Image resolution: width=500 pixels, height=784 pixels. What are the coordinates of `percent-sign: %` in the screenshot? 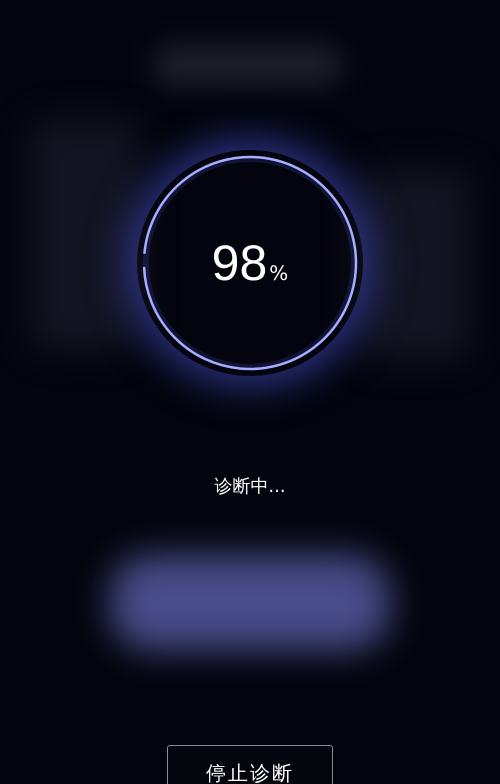 It's located at (278, 273).